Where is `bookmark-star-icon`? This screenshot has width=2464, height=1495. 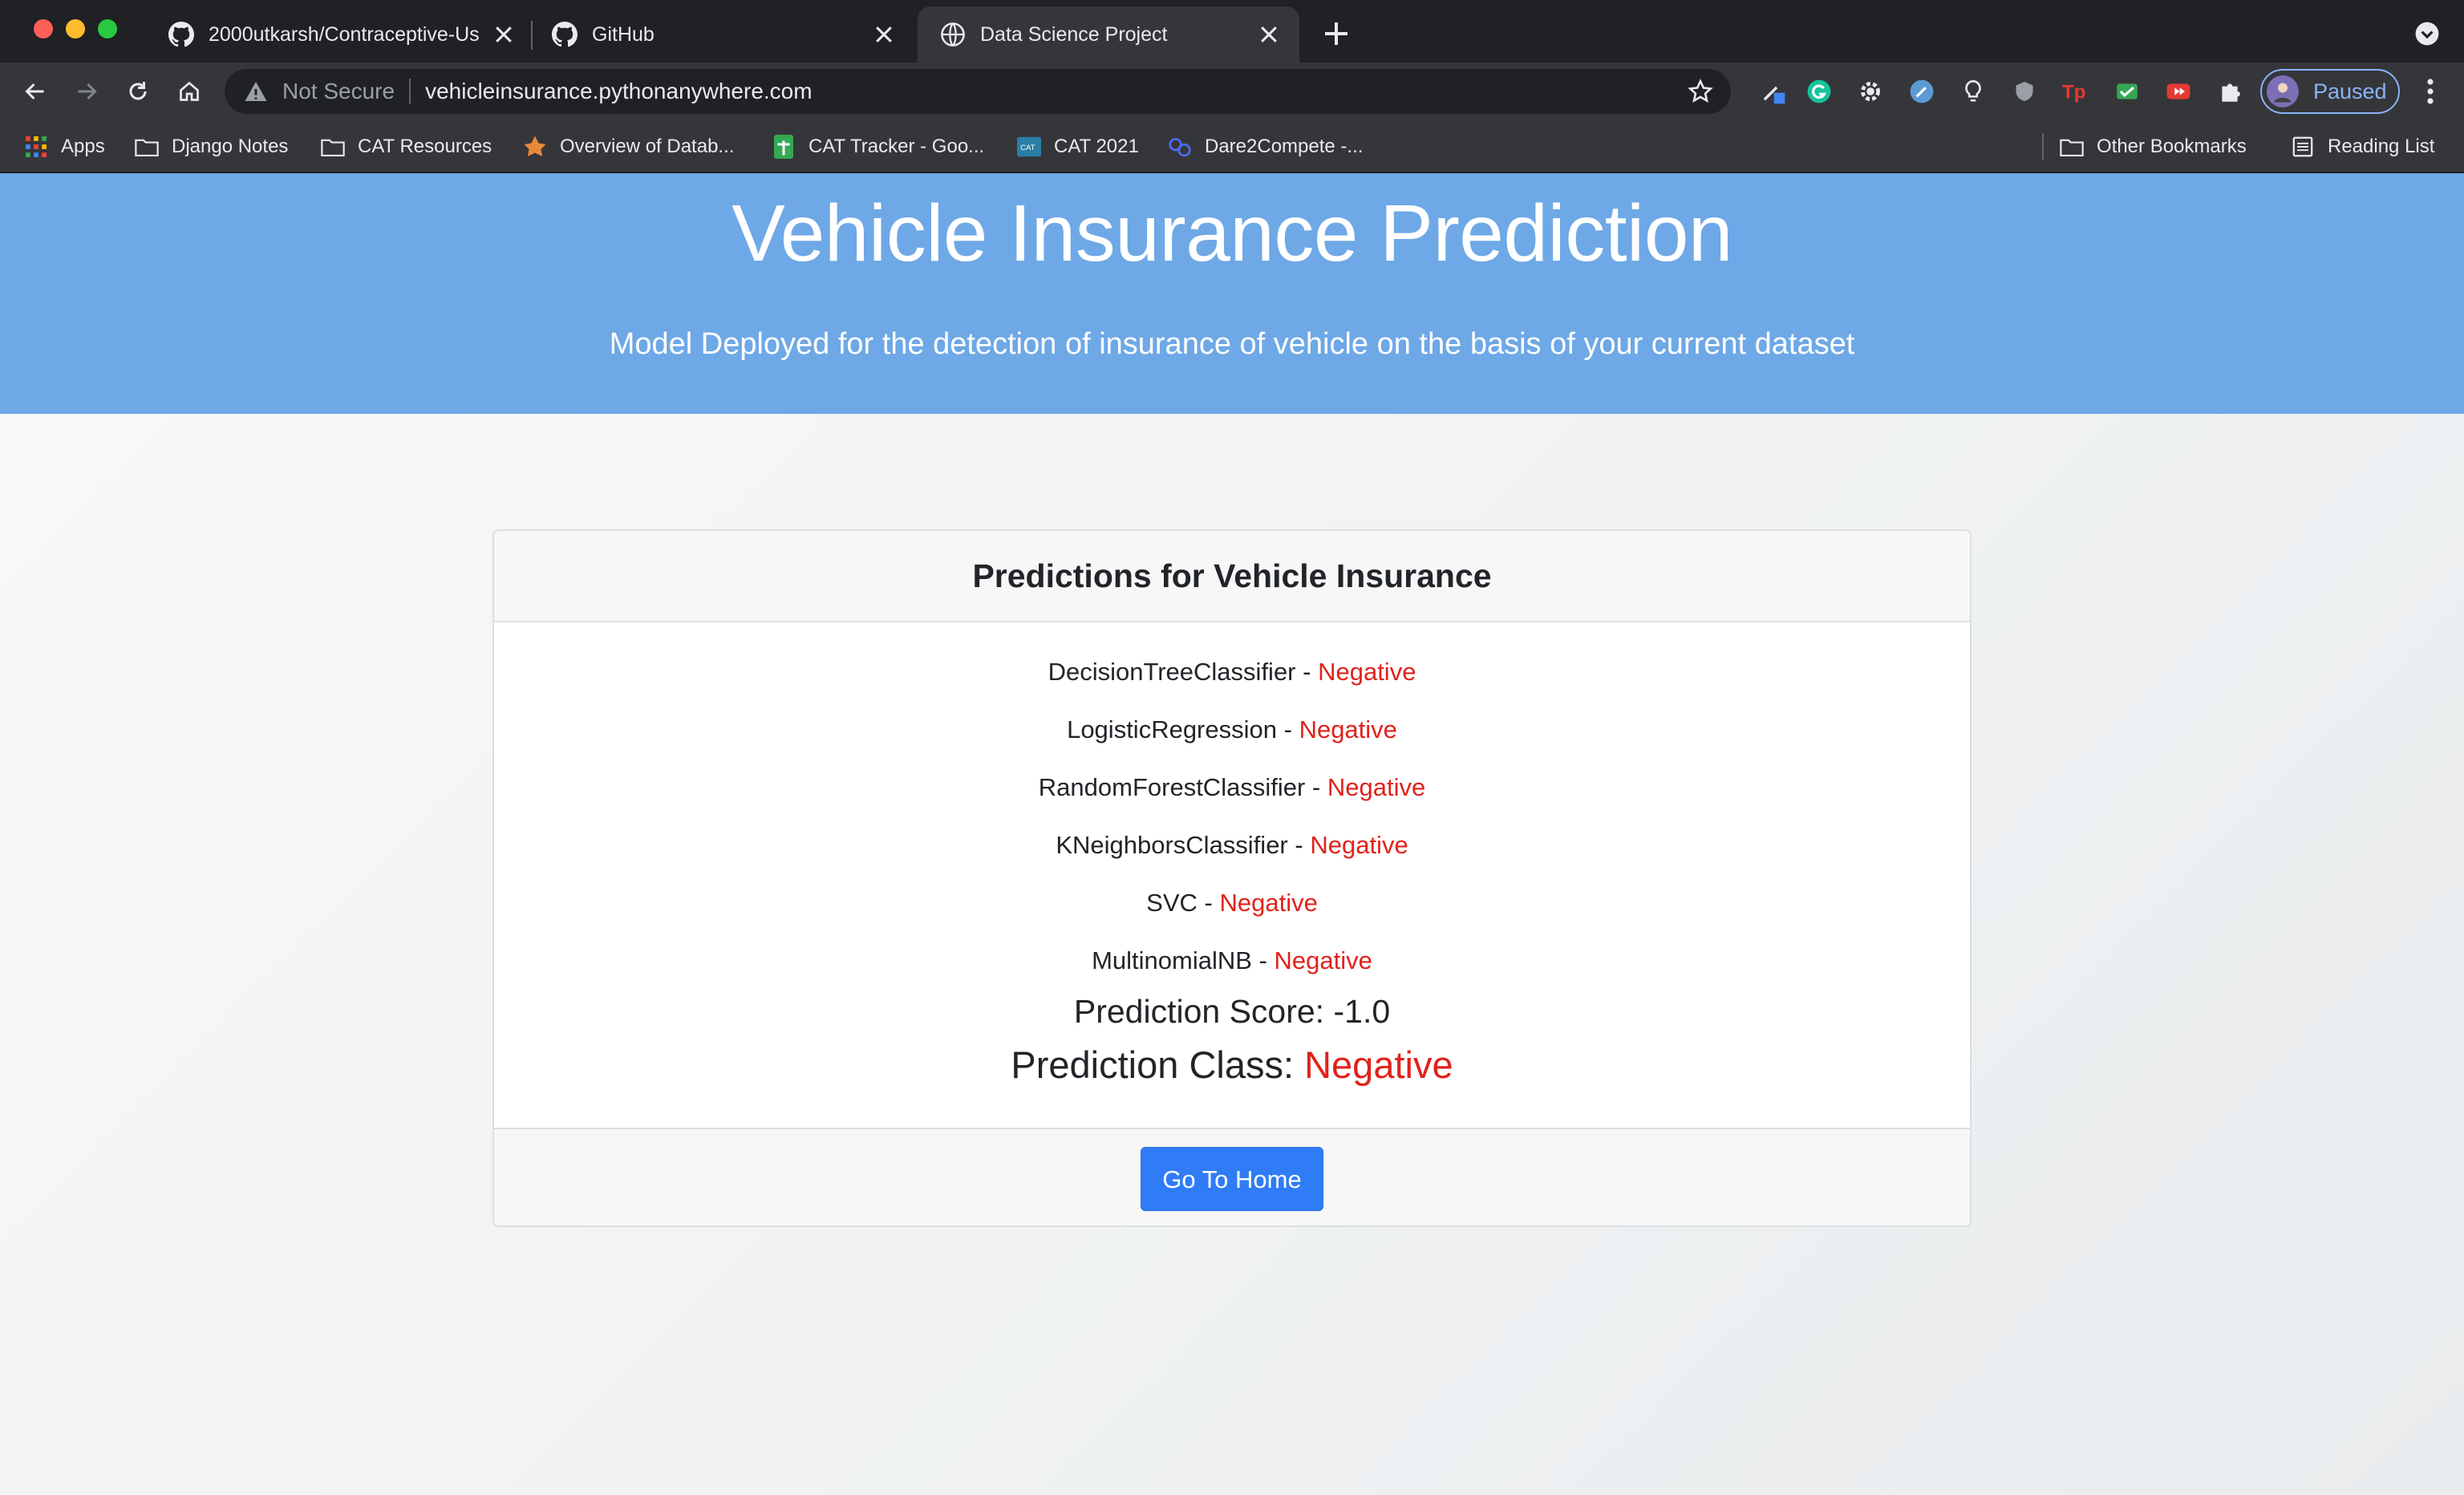 bookmark-star-icon is located at coordinates (1701, 91).